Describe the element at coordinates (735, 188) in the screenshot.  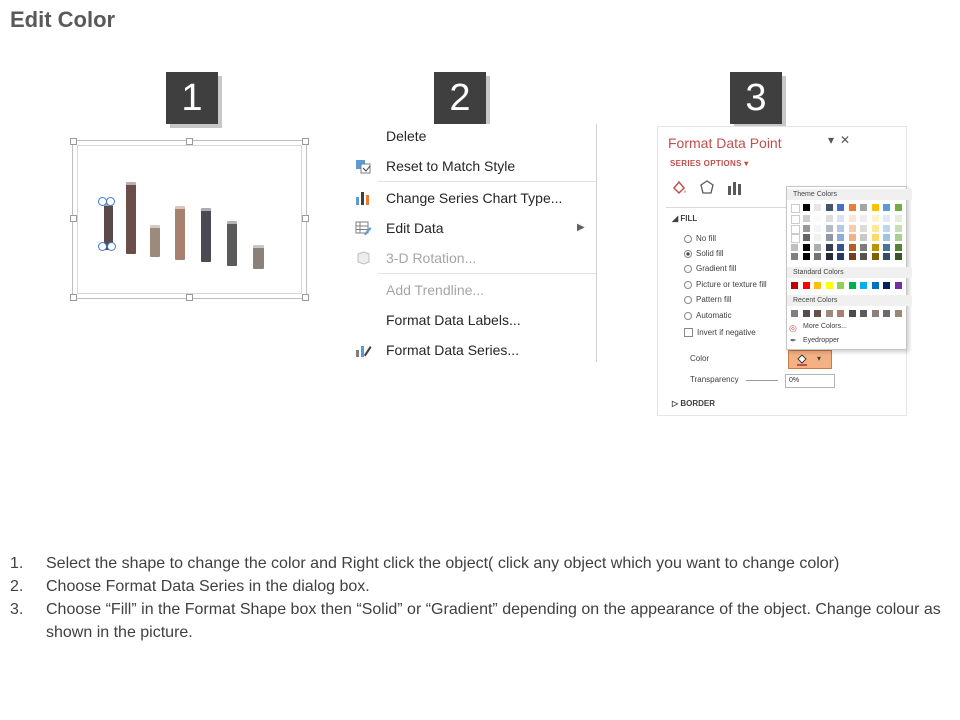
I see `series-options-tab-icon` at that location.